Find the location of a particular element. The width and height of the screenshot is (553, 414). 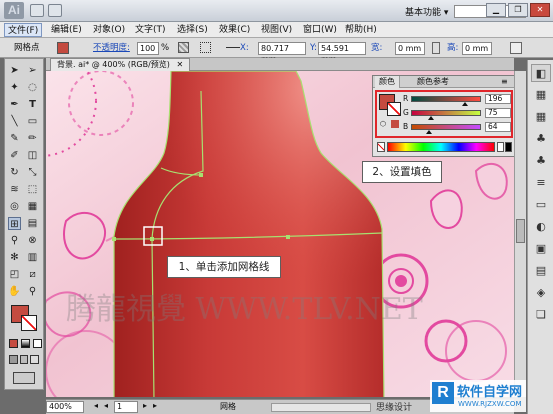

panel-menu-icon: ≡ is located at coordinates (504, 81).